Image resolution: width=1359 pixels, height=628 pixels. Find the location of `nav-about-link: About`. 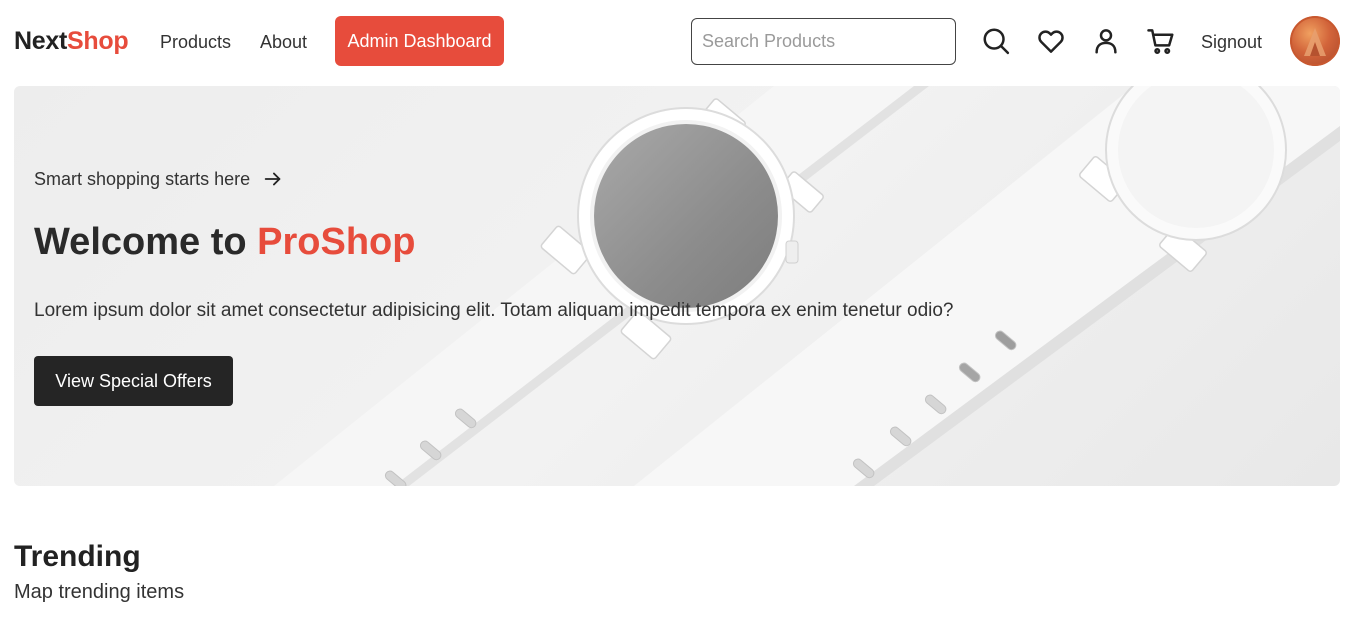

nav-about-link: About is located at coordinates (283, 42).